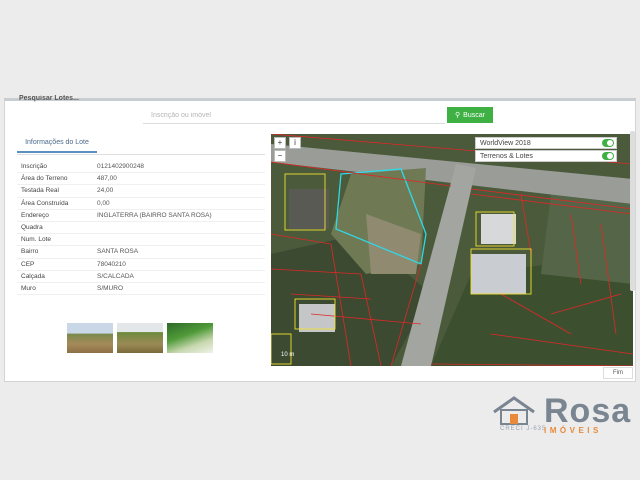 The height and width of the screenshot is (480, 640). What do you see at coordinates (28, 264) in the screenshot?
I see `field-label: CEP` at bounding box center [28, 264].